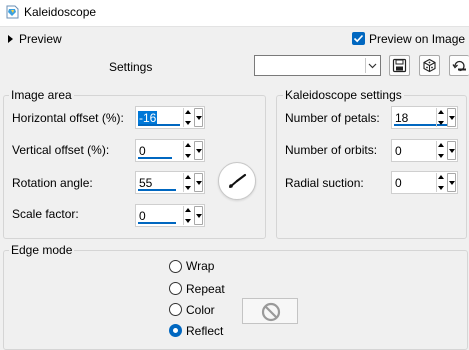  What do you see at coordinates (372, 66) in the screenshot?
I see `chevron-down-icon` at bounding box center [372, 66].